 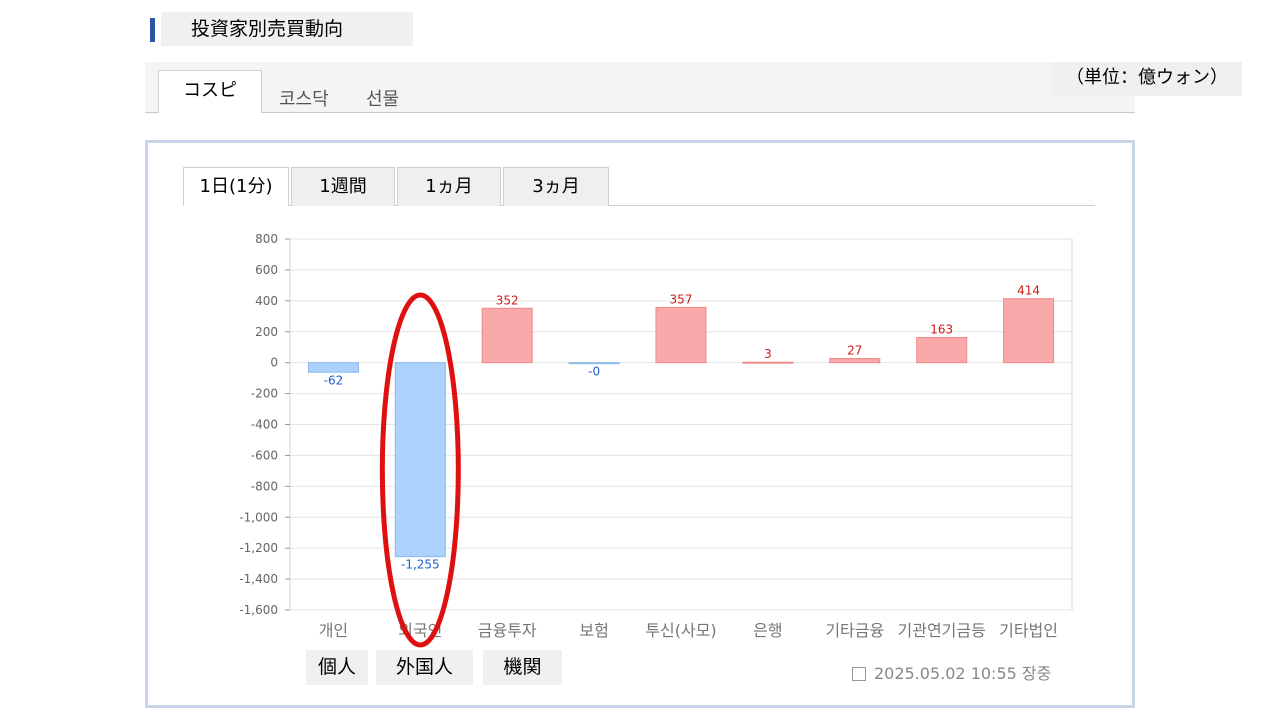 I want to click on y-tick-label: 600, so click(x=266, y=270).